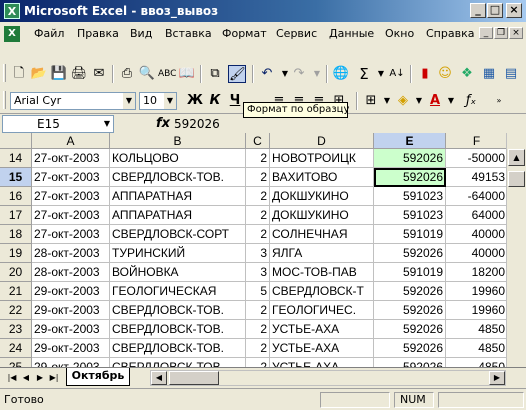 The image size is (526, 410). Describe the element at coordinates (516, 33) in the screenshot. I see `doc-close-button: ×` at that location.